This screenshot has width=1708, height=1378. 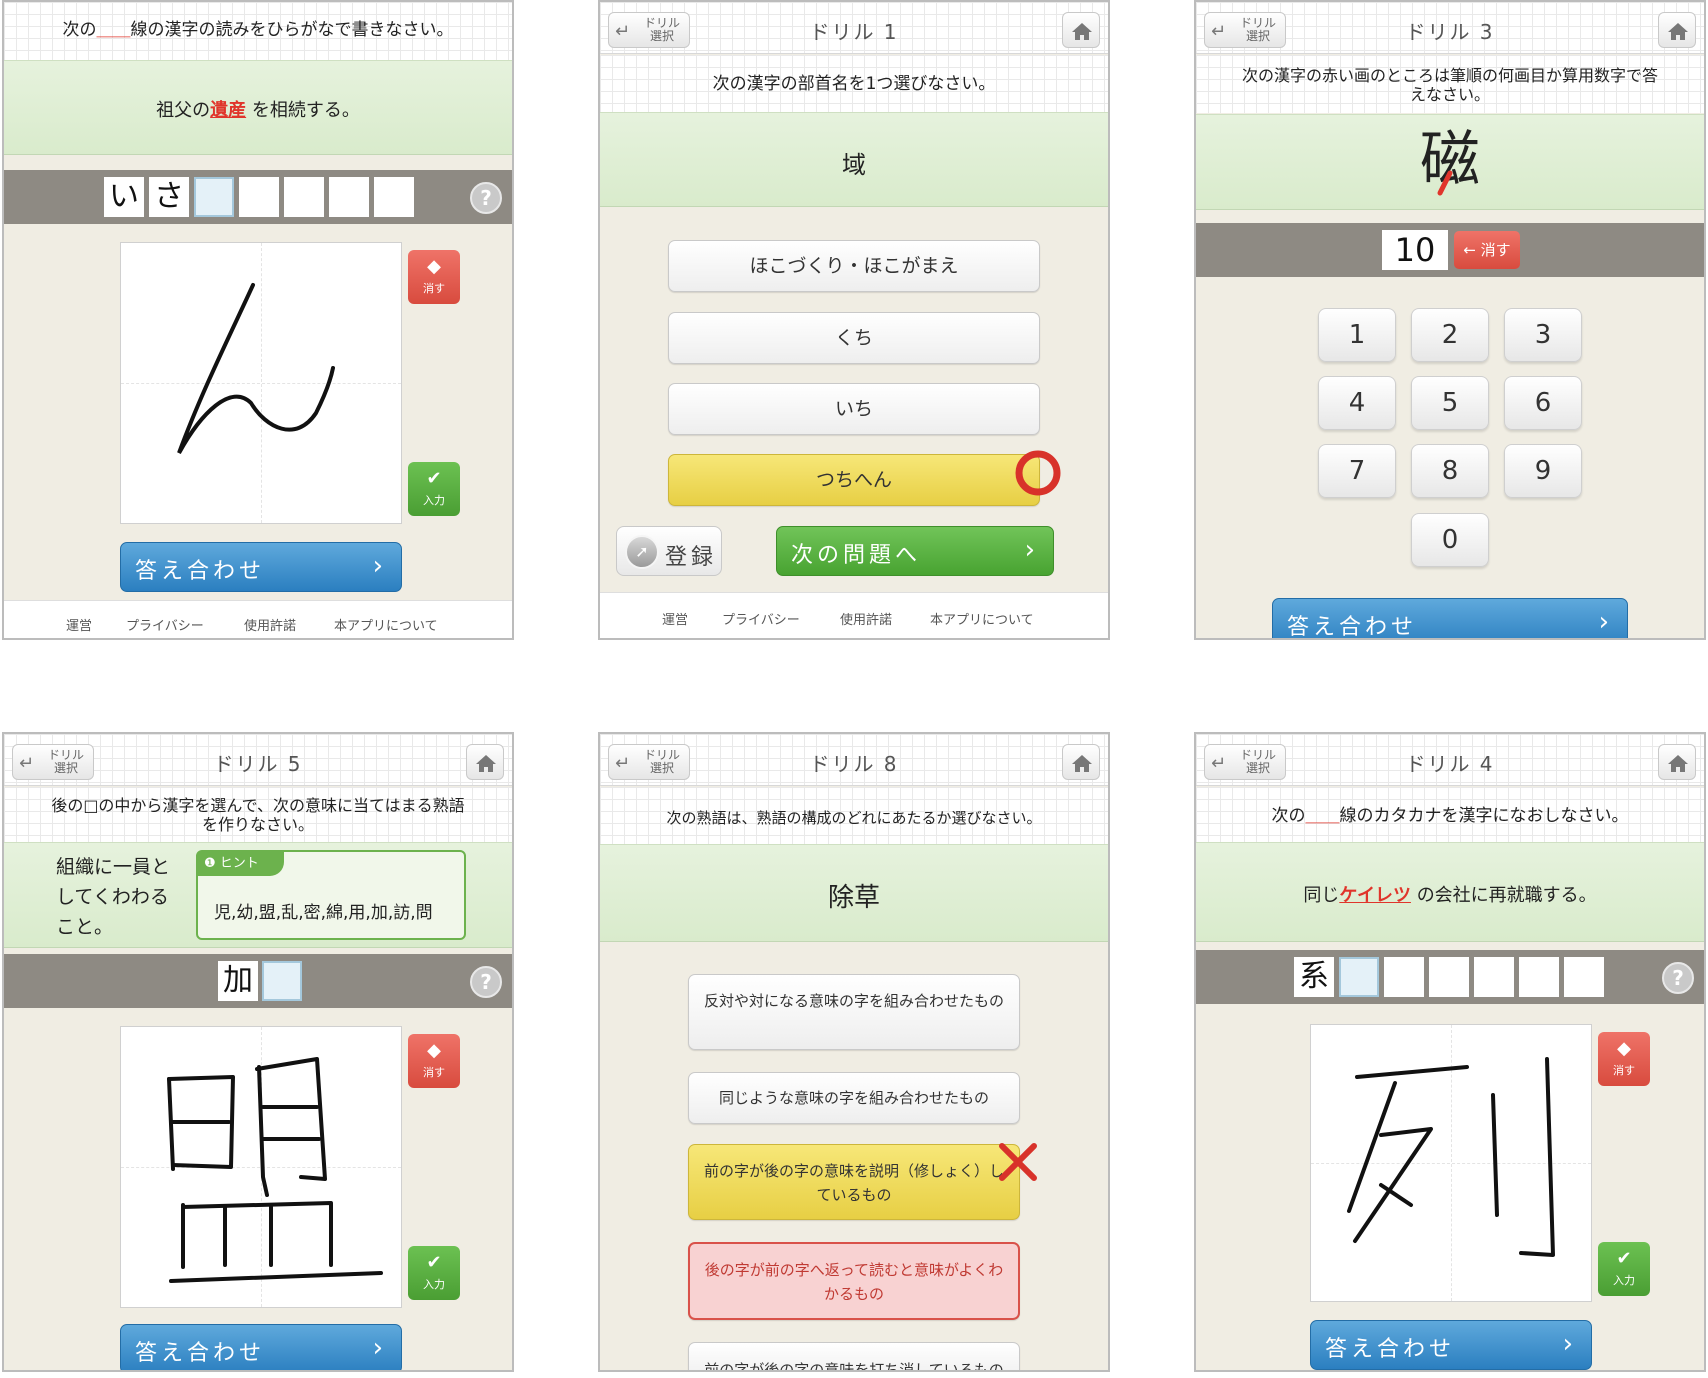 I want to click on key-1: 1, so click(x=1357, y=335).